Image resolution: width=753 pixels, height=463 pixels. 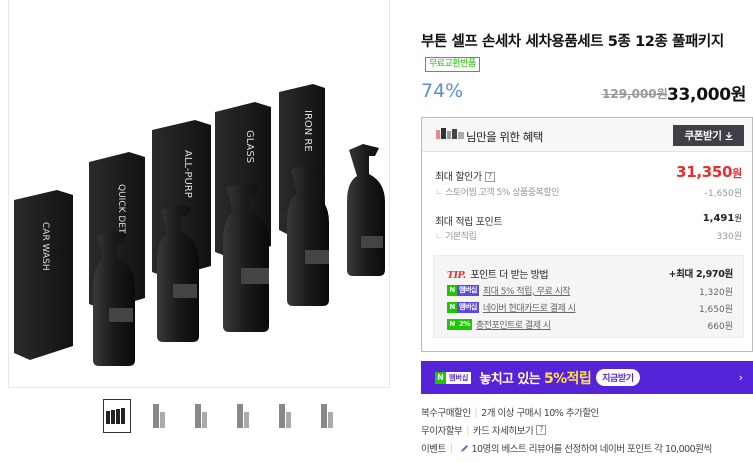 I want to click on tip-item-text: 충전포인트로 결제 시, so click(x=513, y=325).